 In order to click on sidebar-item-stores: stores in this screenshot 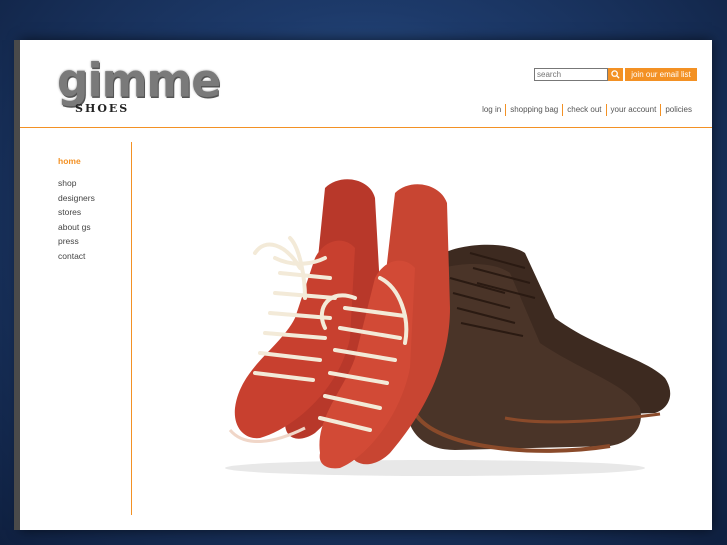, I will do `click(76, 212)`.